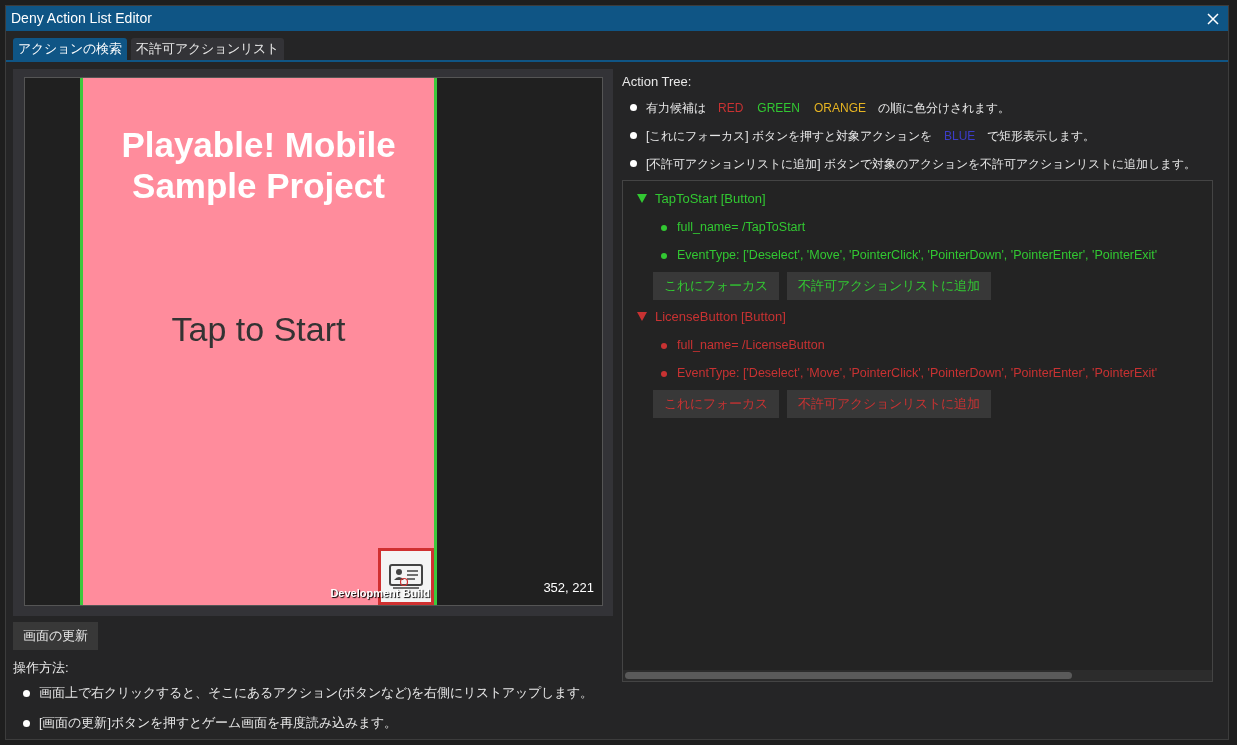 This screenshot has height=745, width=1237. What do you see at coordinates (676, 108) in the screenshot?
I see `note-text: 有力候補は` at bounding box center [676, 108].